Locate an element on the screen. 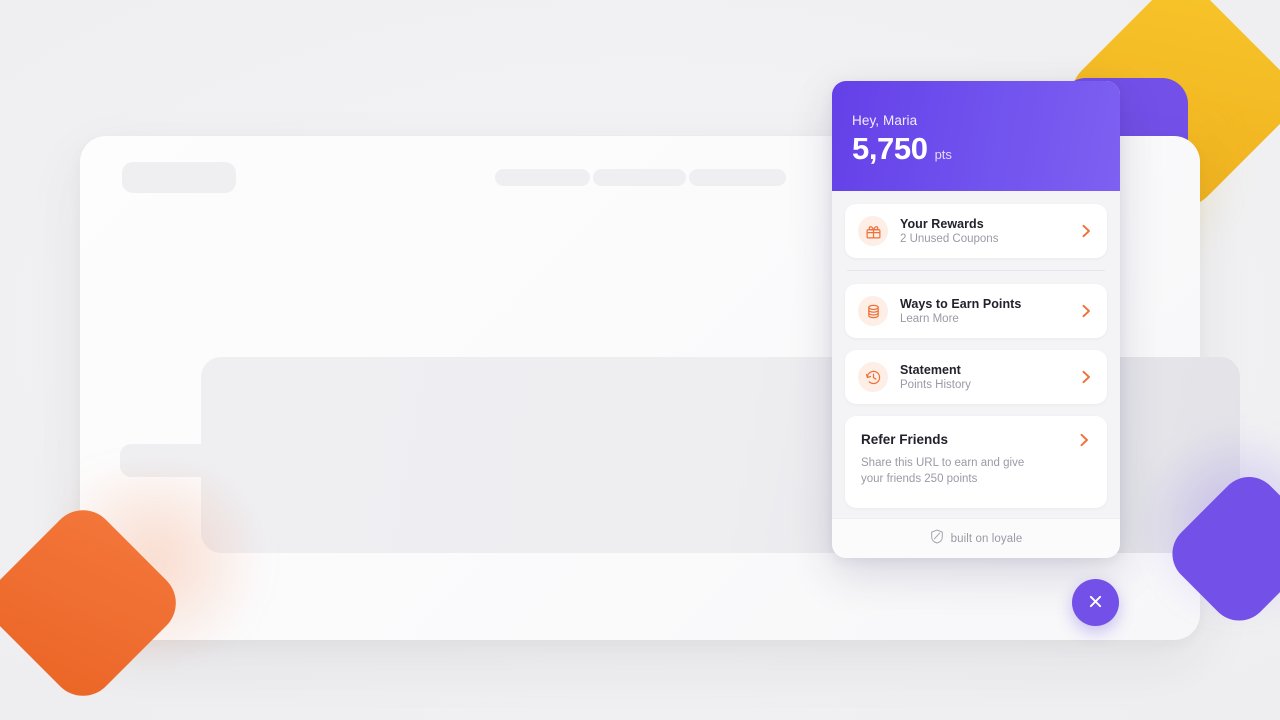  close-widget-button is located at coordinates (1095, 602).